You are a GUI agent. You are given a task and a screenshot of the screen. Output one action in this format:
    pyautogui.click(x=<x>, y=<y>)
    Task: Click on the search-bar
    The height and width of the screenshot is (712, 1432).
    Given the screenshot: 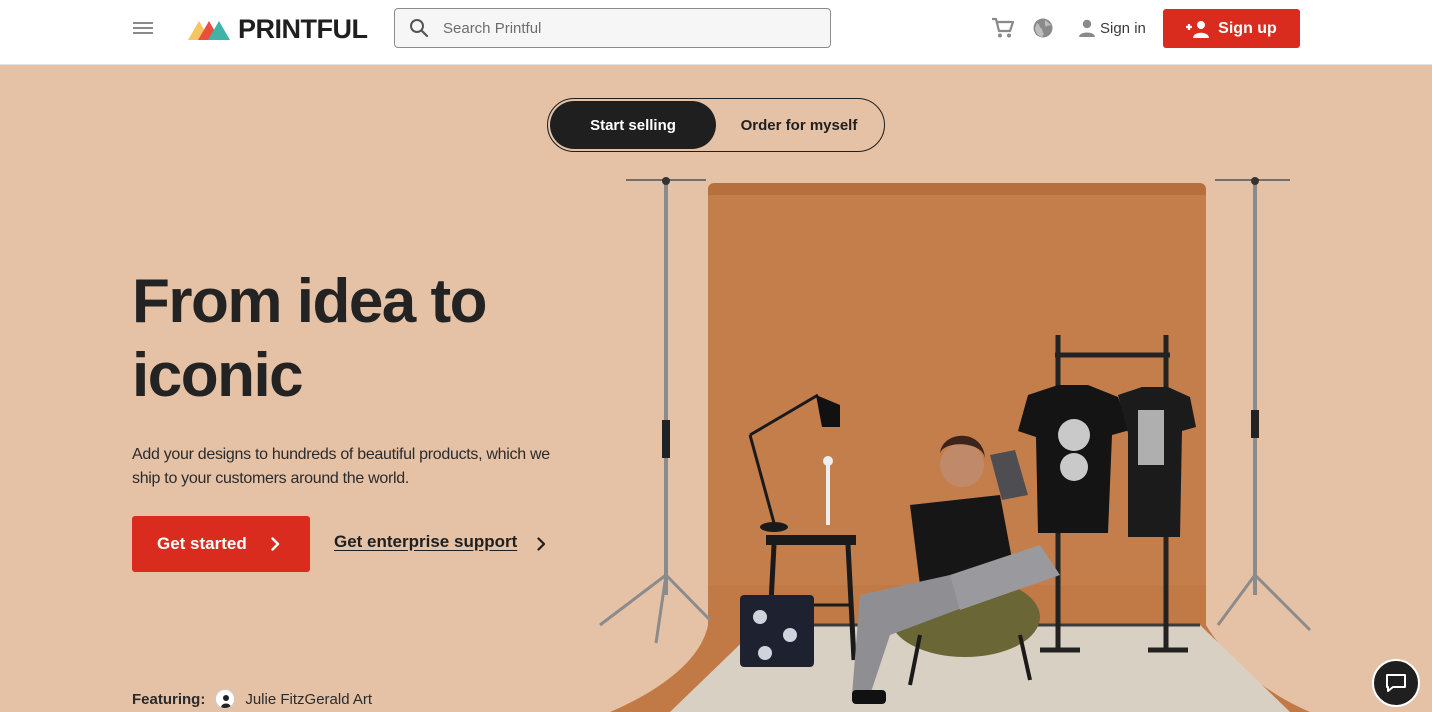 What is the action you would take?
    pyautogui.click(x=612, y=28)
    